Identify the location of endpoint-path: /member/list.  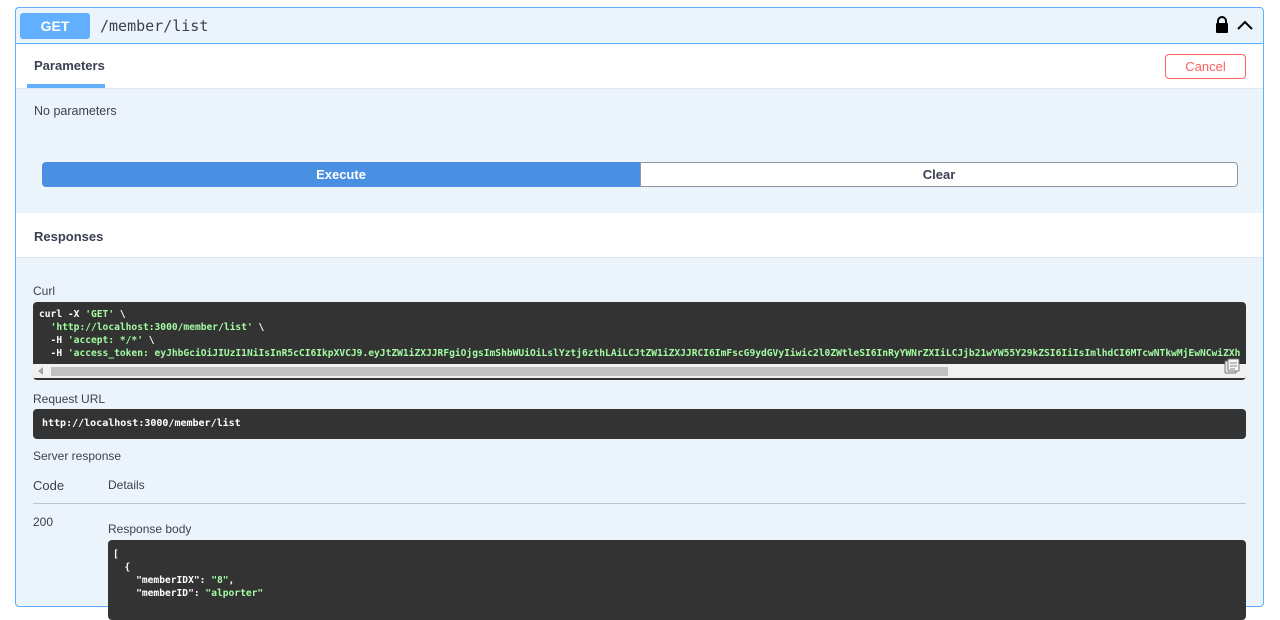
(154, 25).